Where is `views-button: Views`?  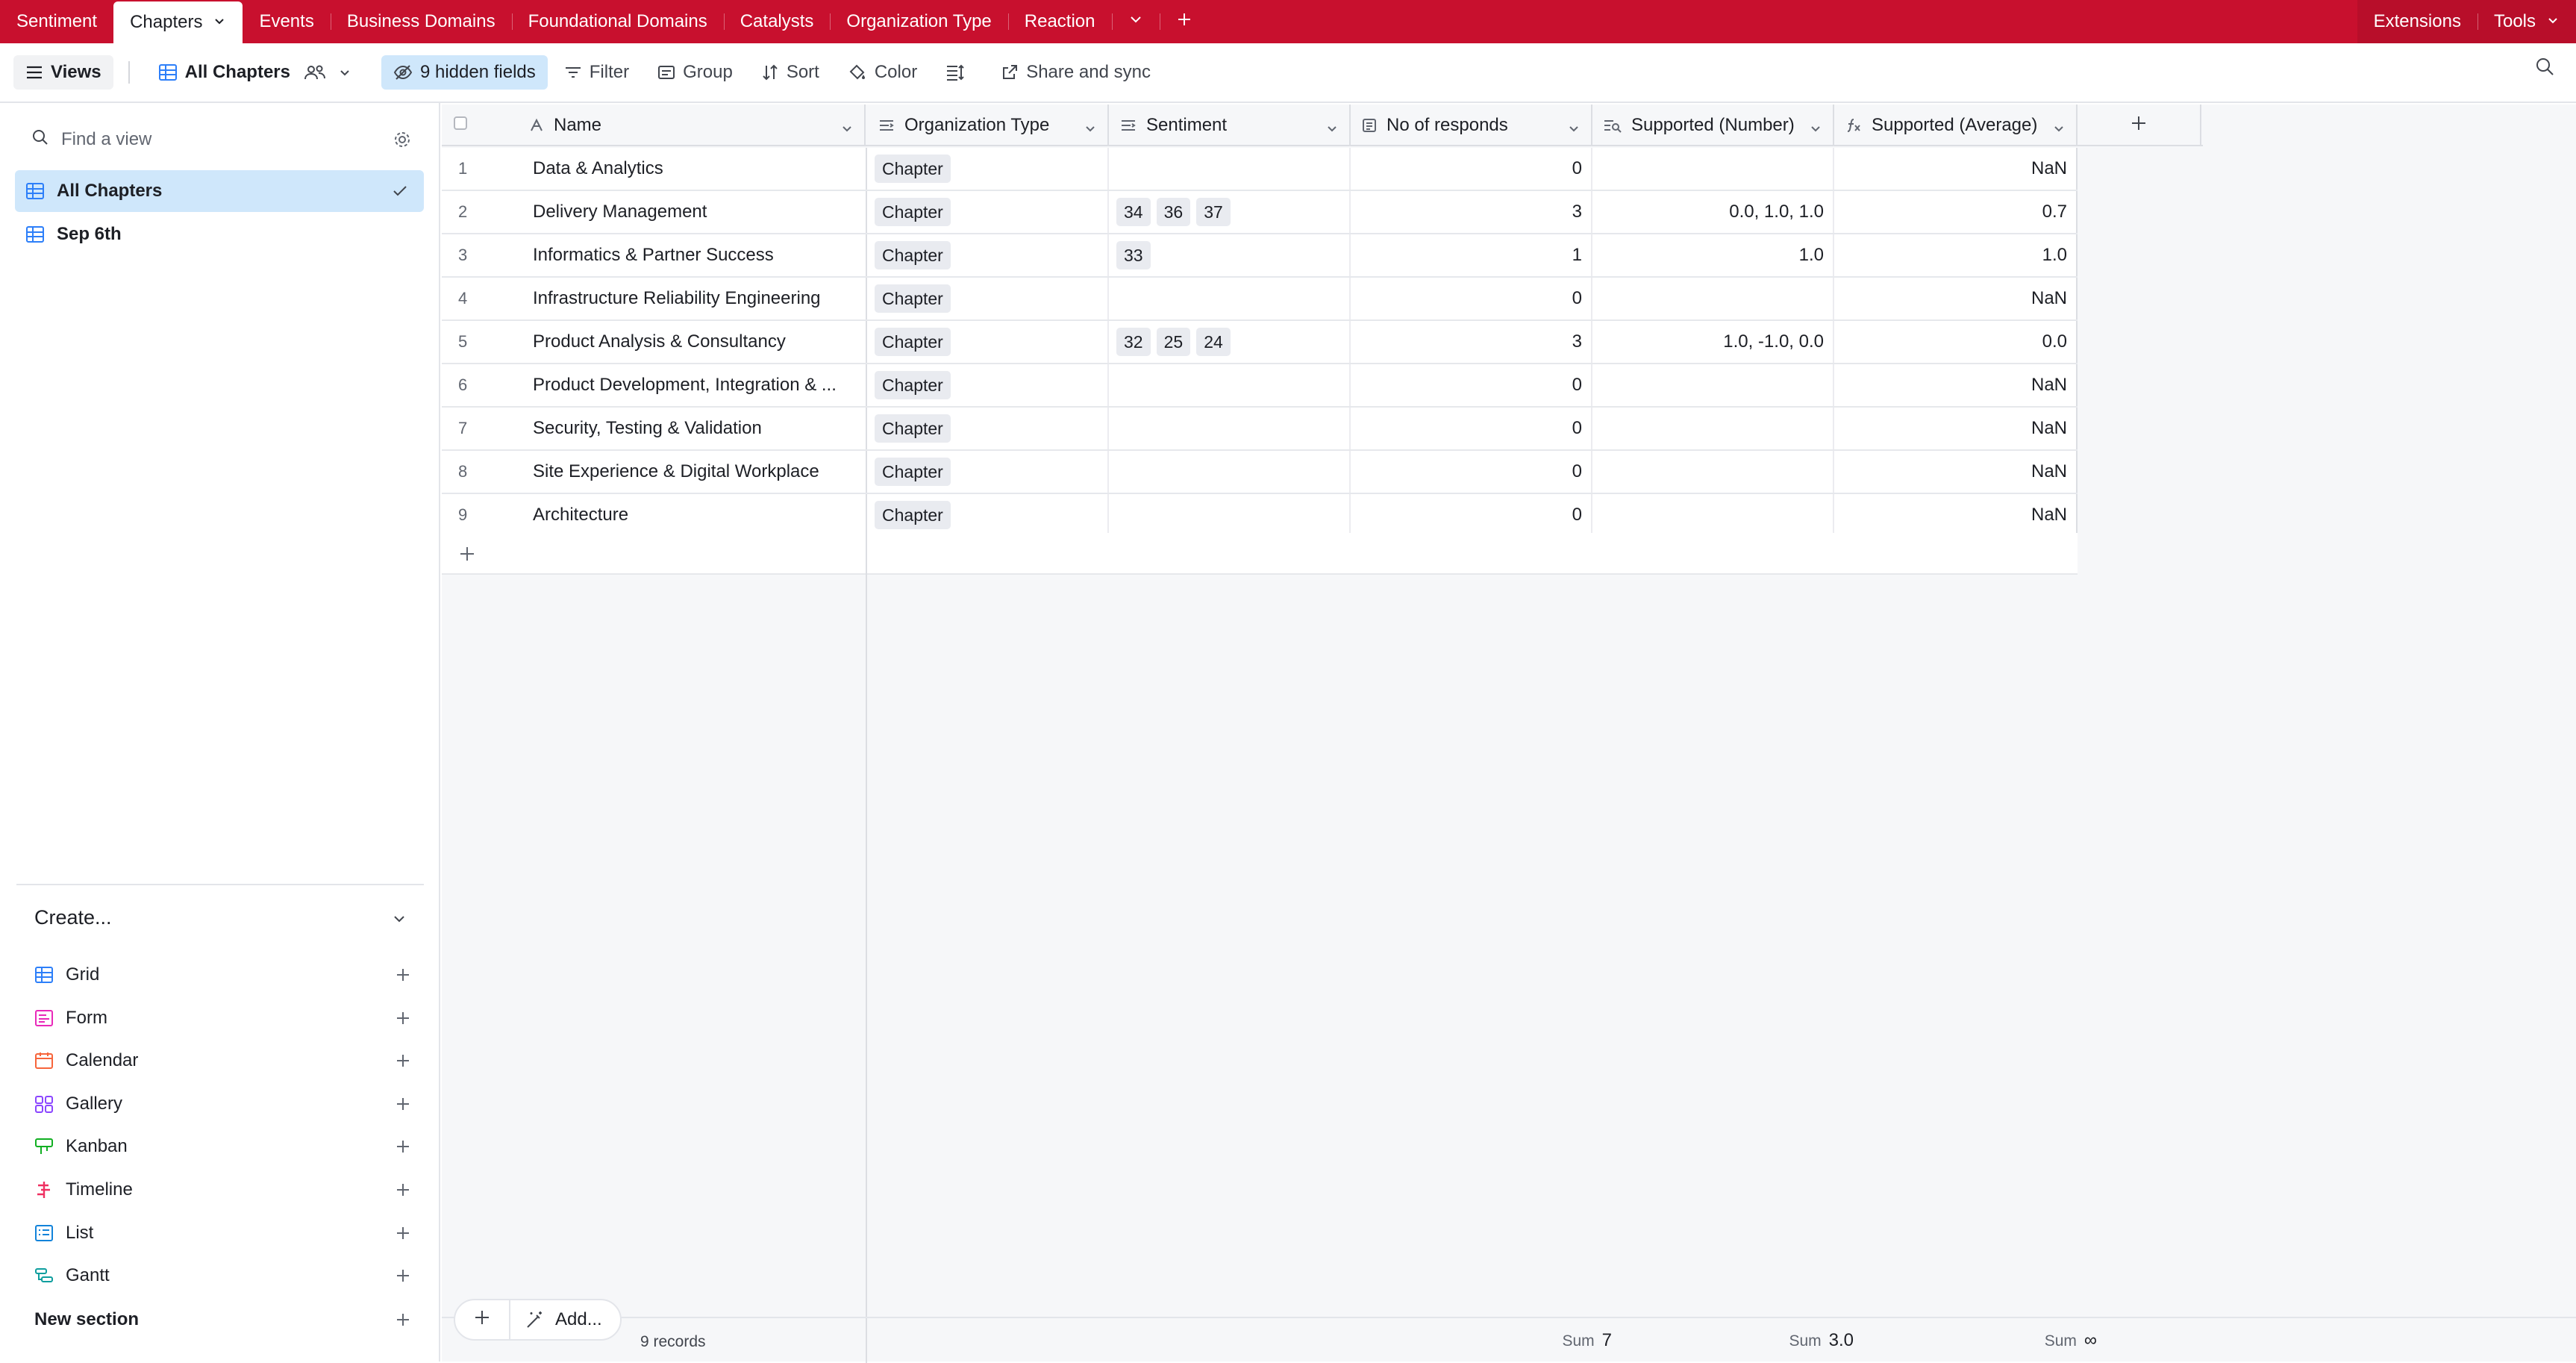 views-button: Views is located at coordinates (63, 72).